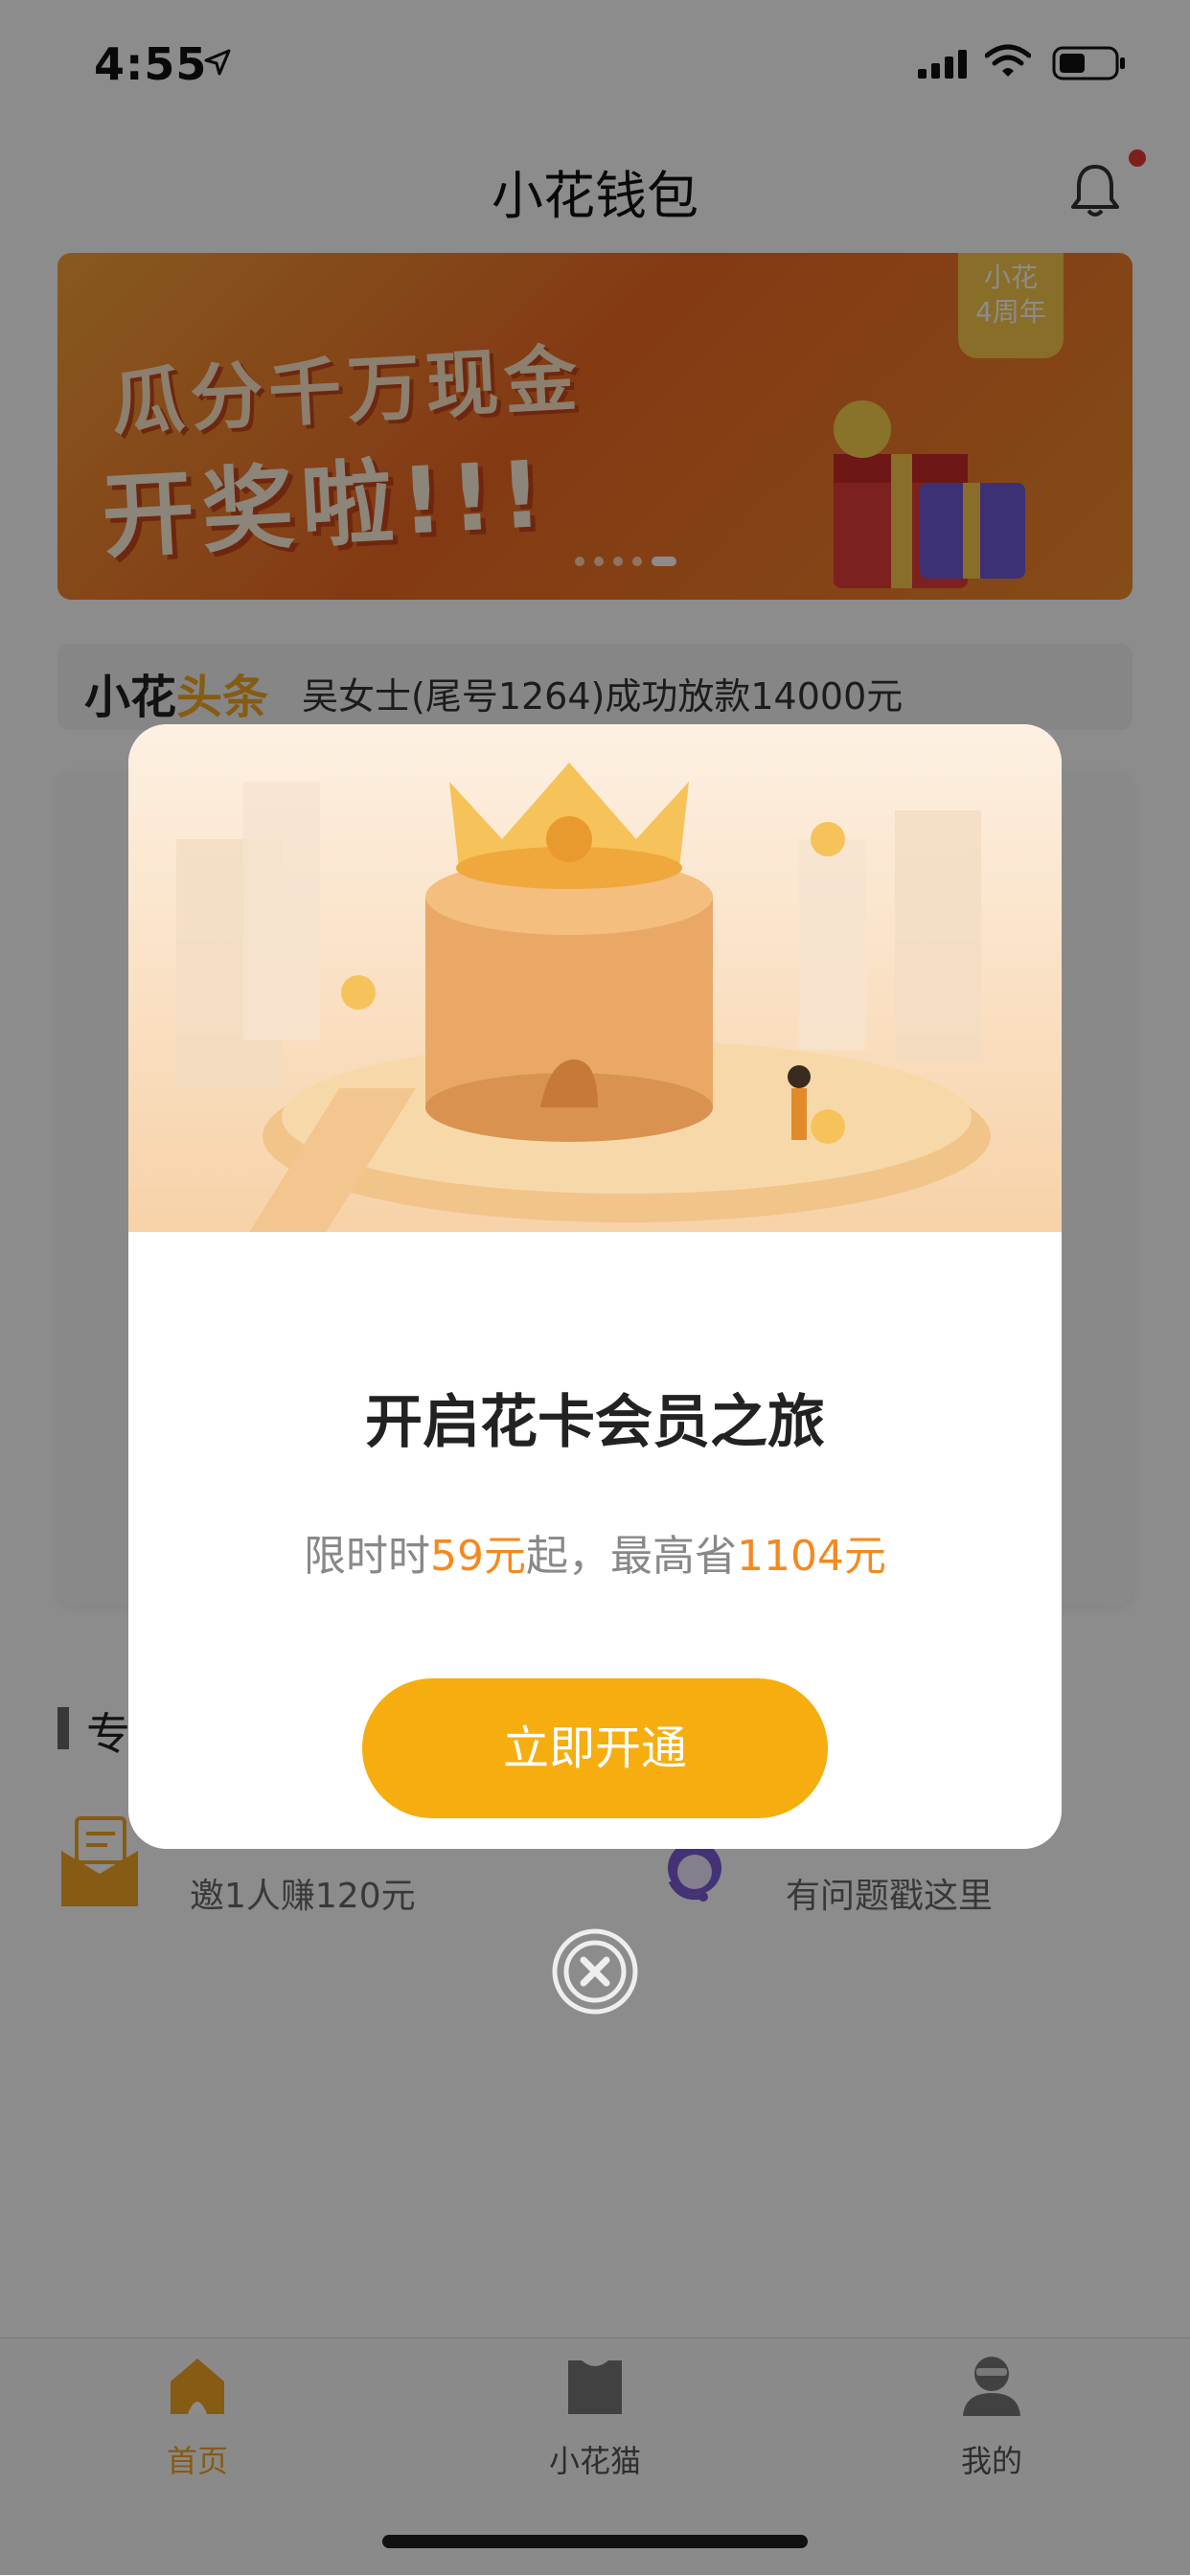 The image size is (1190, 2576). I want to click on crown-tower-icon, so click(584, 1002).